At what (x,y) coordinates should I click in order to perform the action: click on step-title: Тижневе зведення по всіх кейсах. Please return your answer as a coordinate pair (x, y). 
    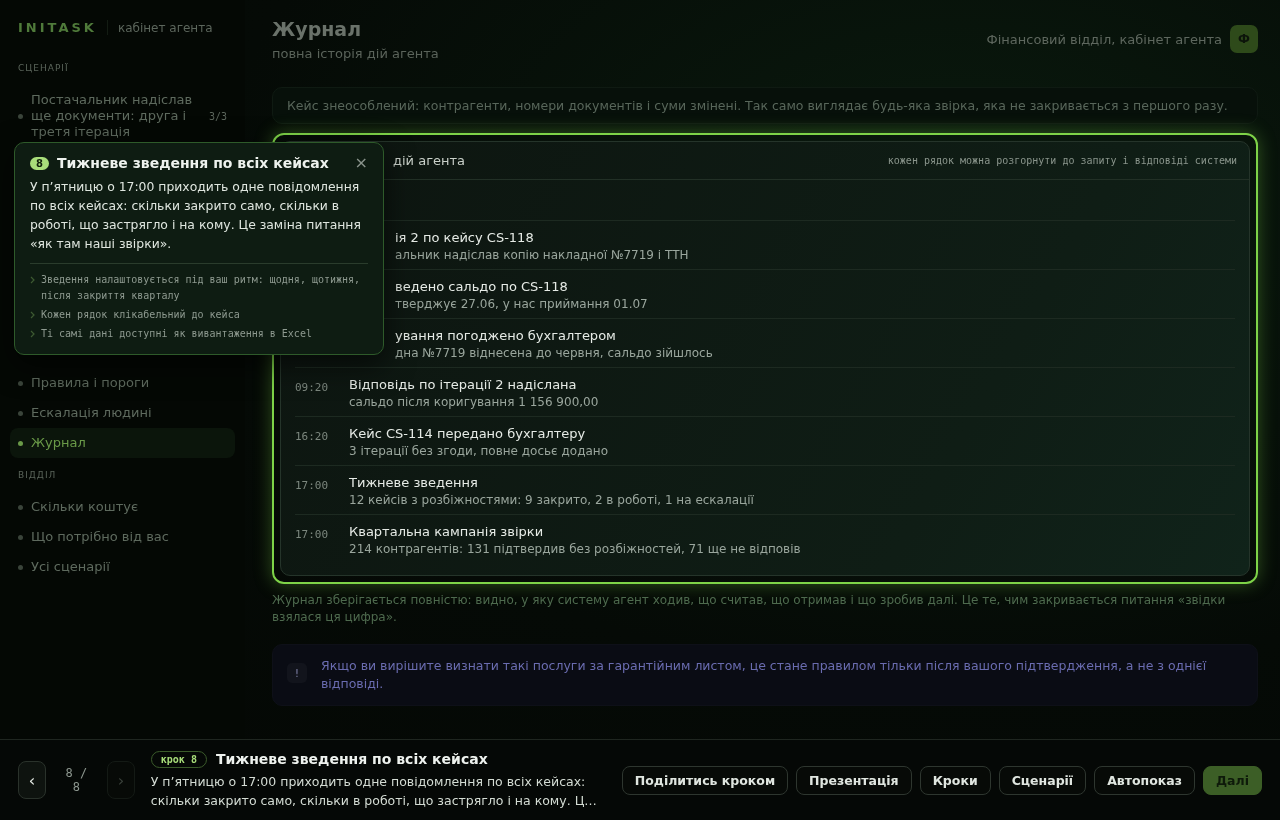
    Looking at the image, I should click on (351, 759).